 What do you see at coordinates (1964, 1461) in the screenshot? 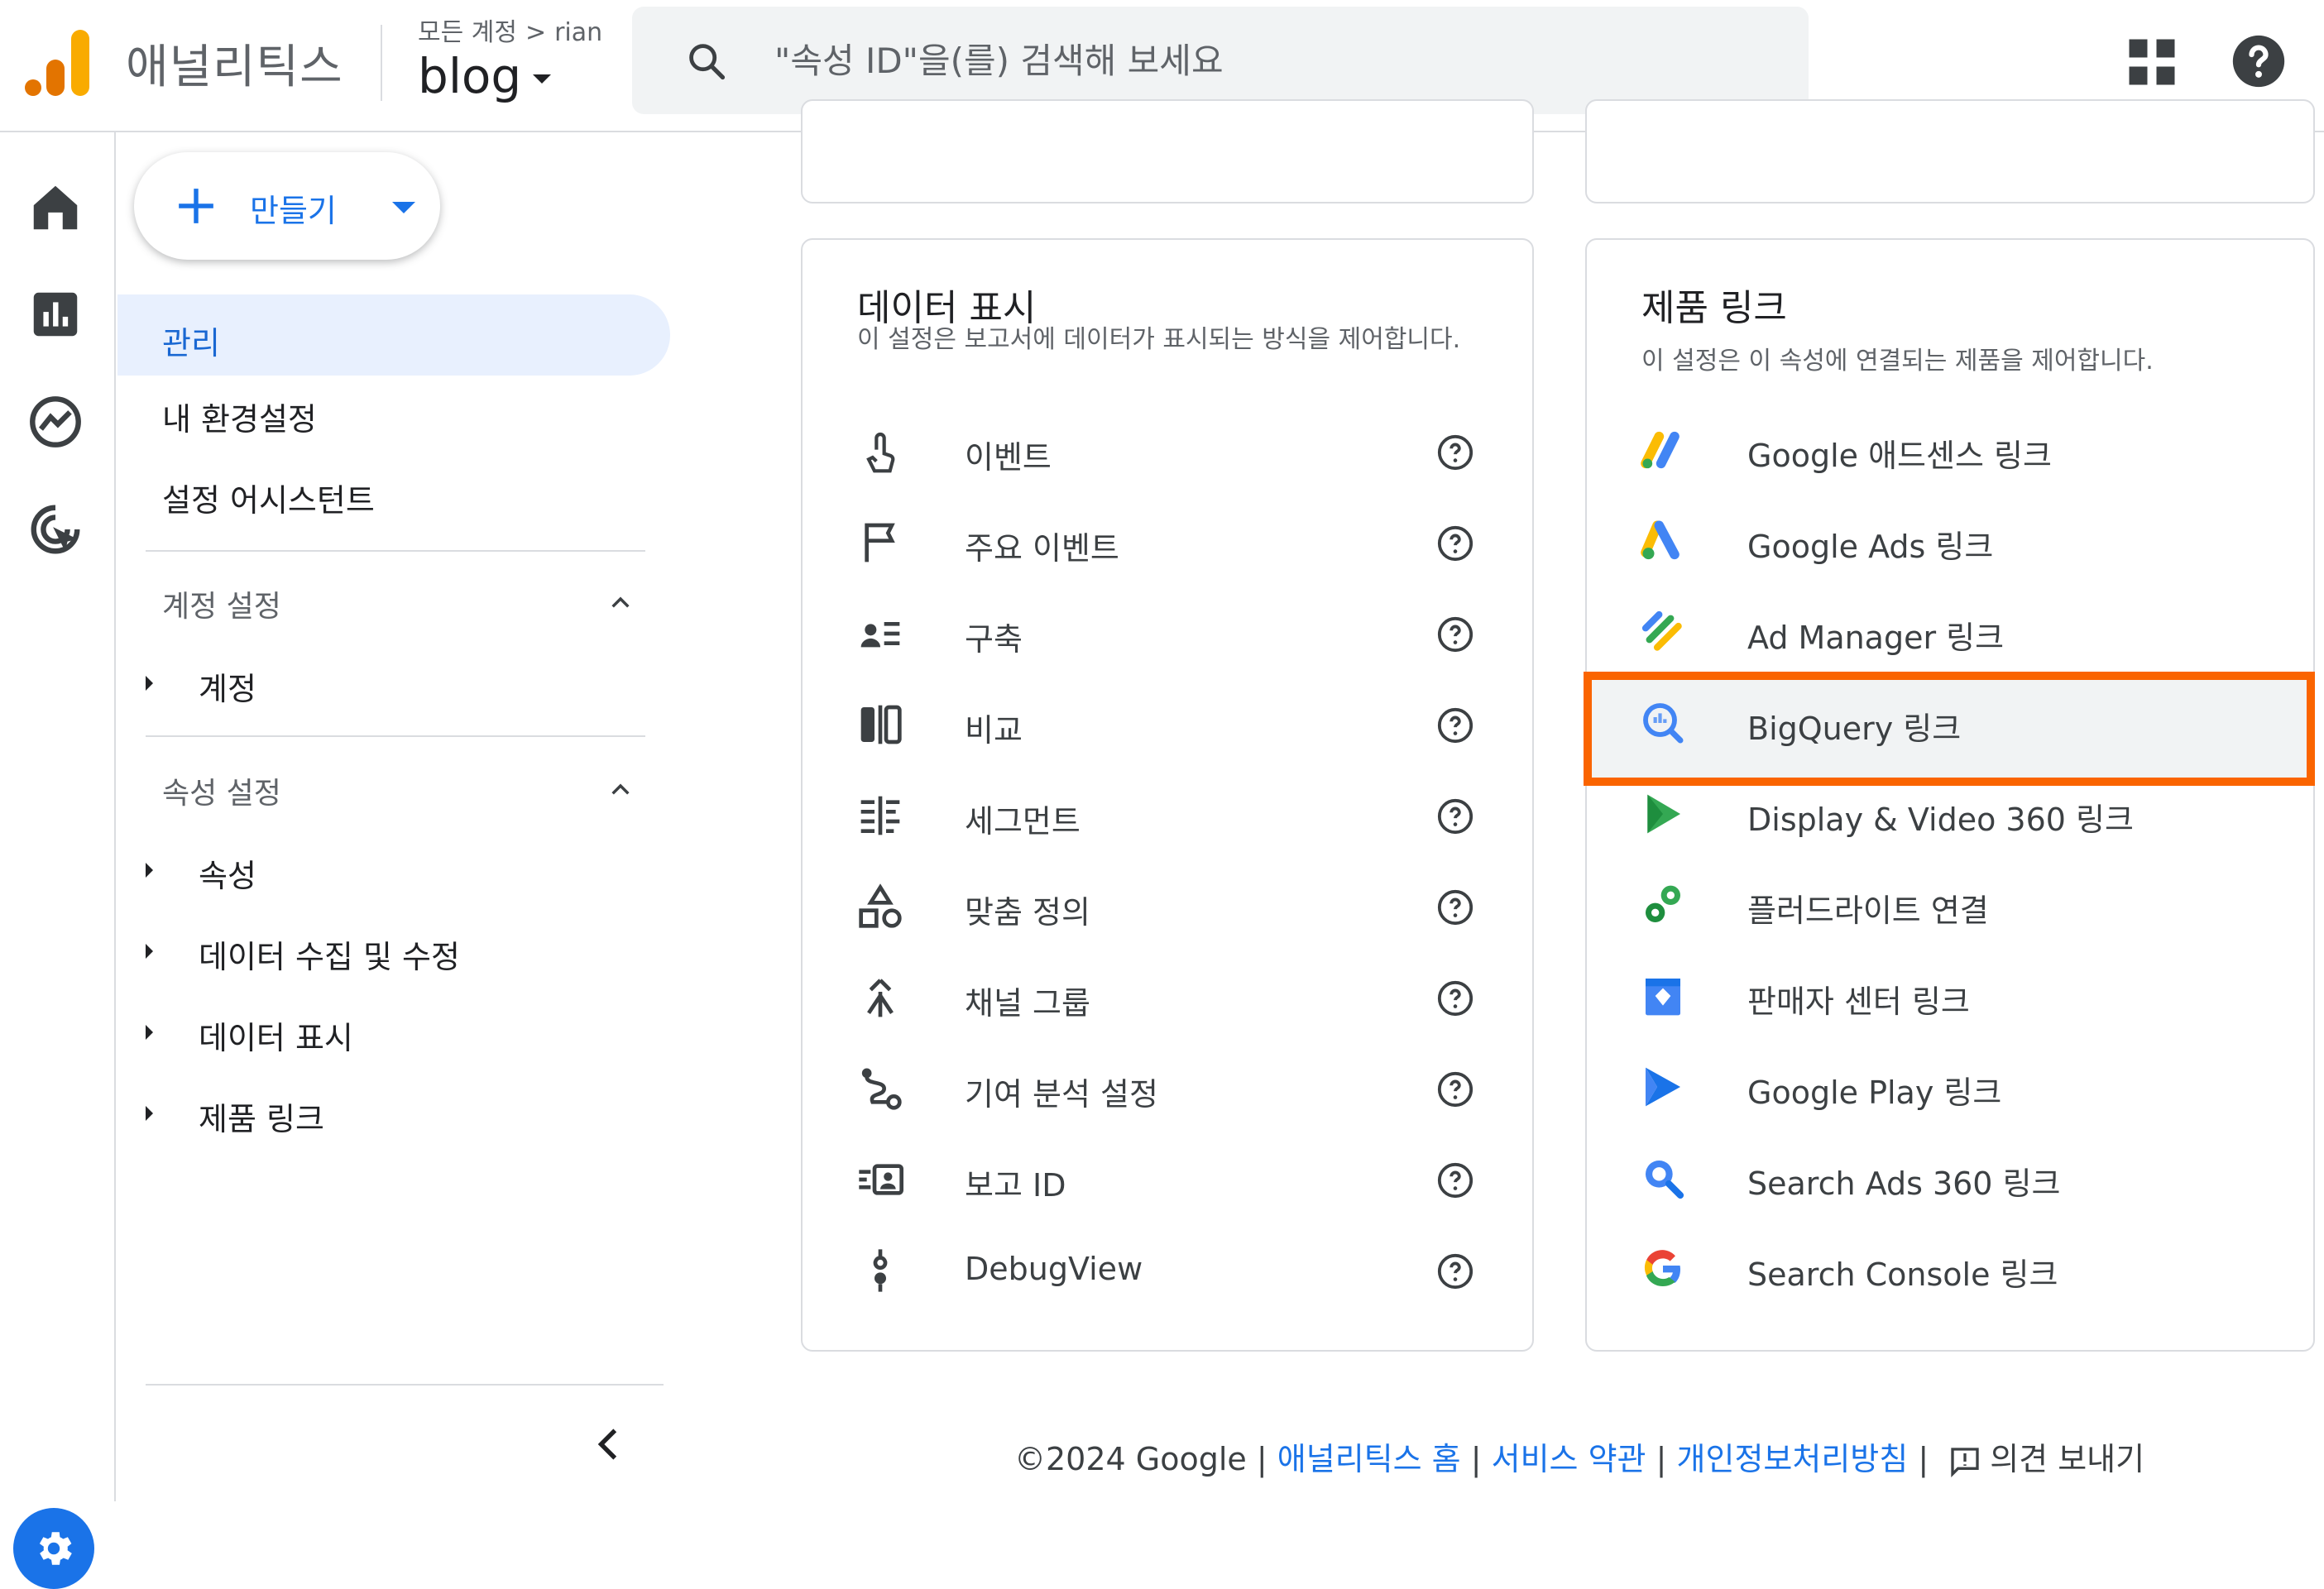
I see `feedback-icon` at bounding box center [1964, 1461].